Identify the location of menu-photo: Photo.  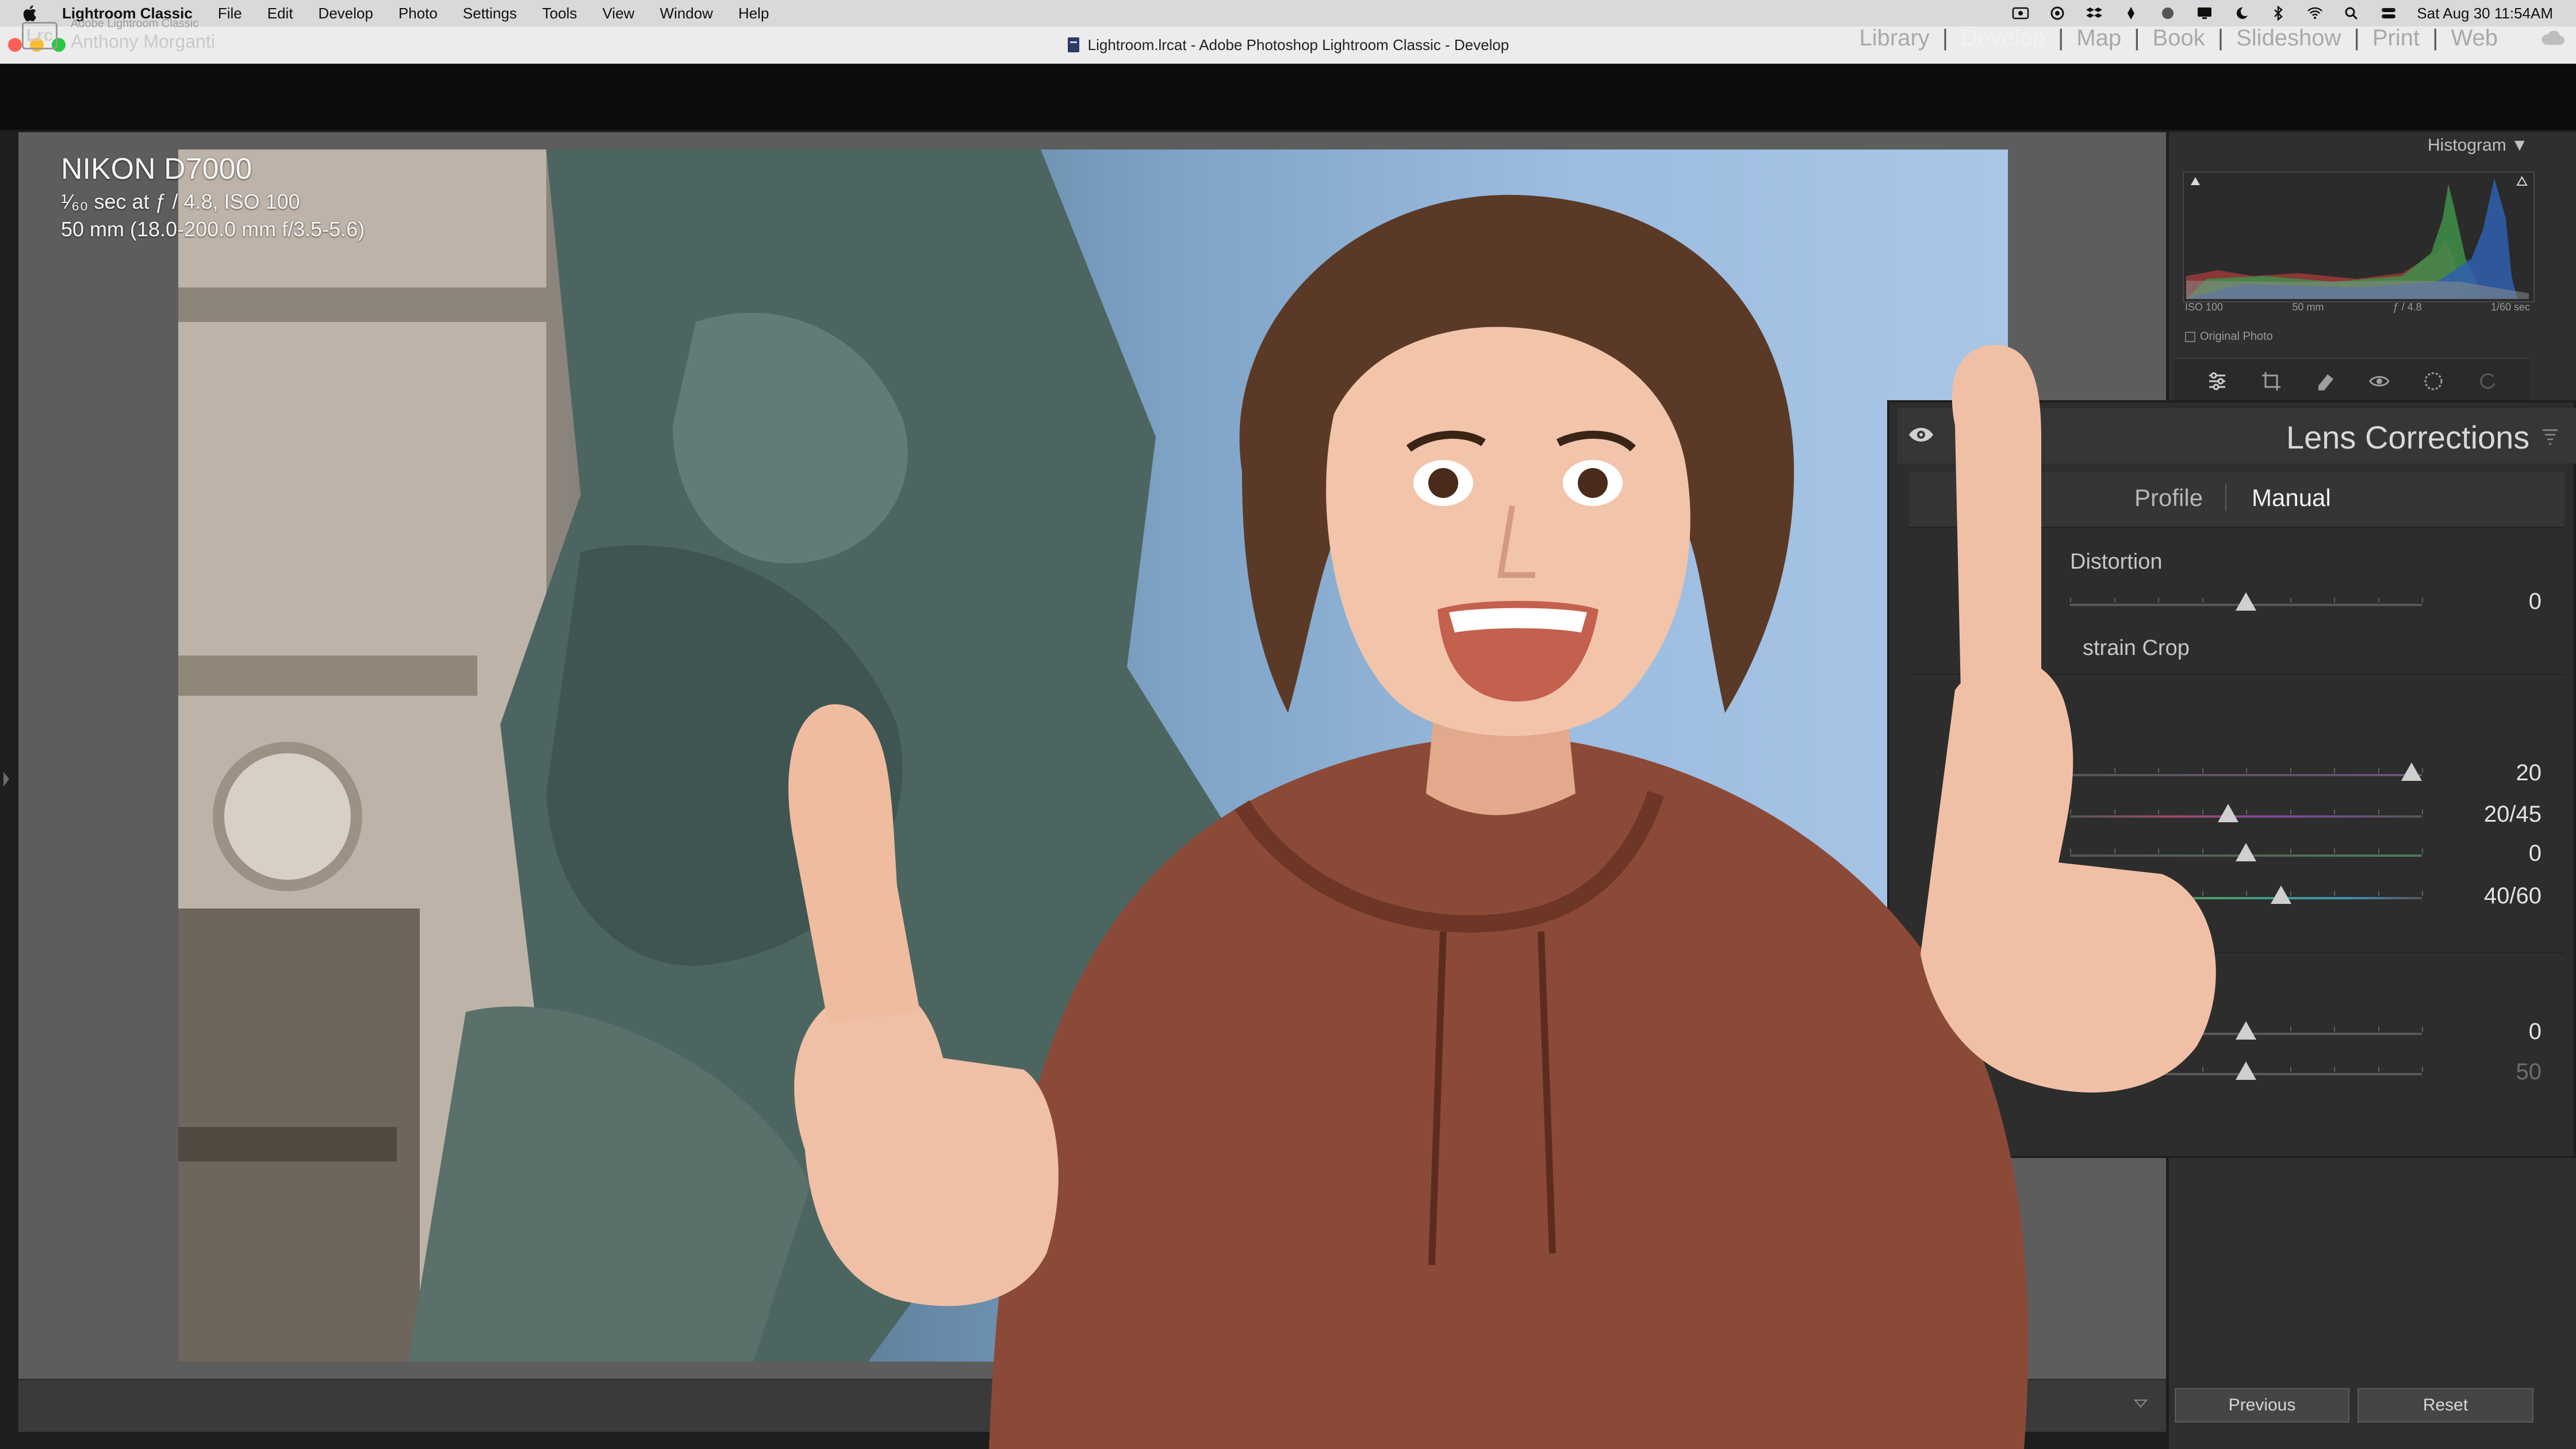
(418, 13).